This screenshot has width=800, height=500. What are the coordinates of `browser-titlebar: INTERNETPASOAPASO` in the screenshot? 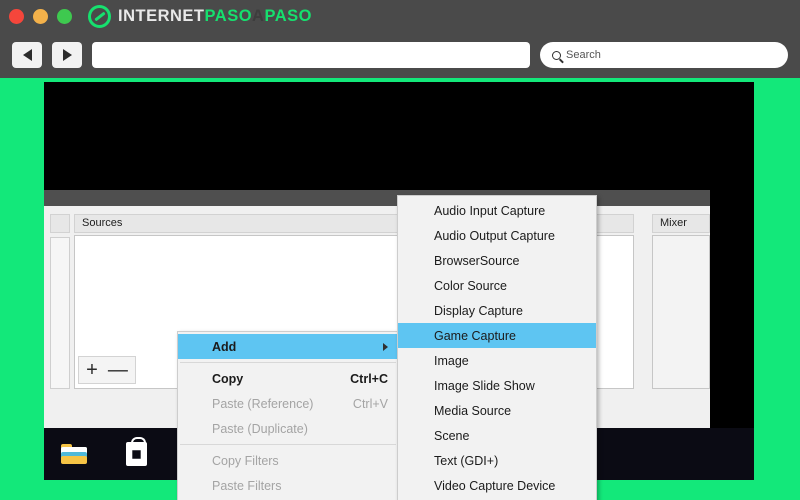 It's located at (400, 16).